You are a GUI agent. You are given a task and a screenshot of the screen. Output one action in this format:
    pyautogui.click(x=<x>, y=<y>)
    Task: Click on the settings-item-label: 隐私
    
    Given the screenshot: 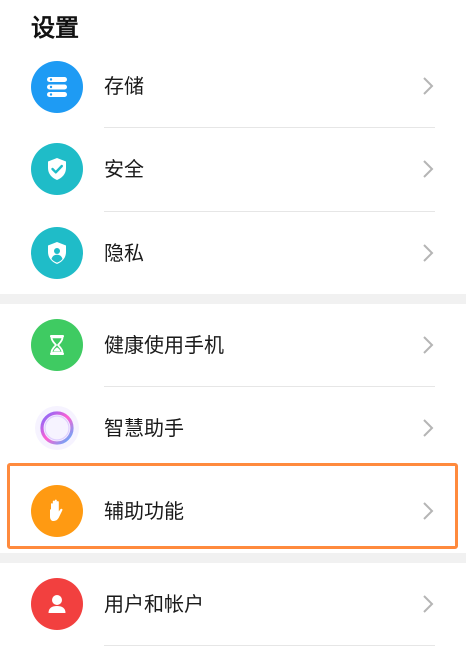 What is the action you would take?
    pyautogui.click(x=124, y=253)
    